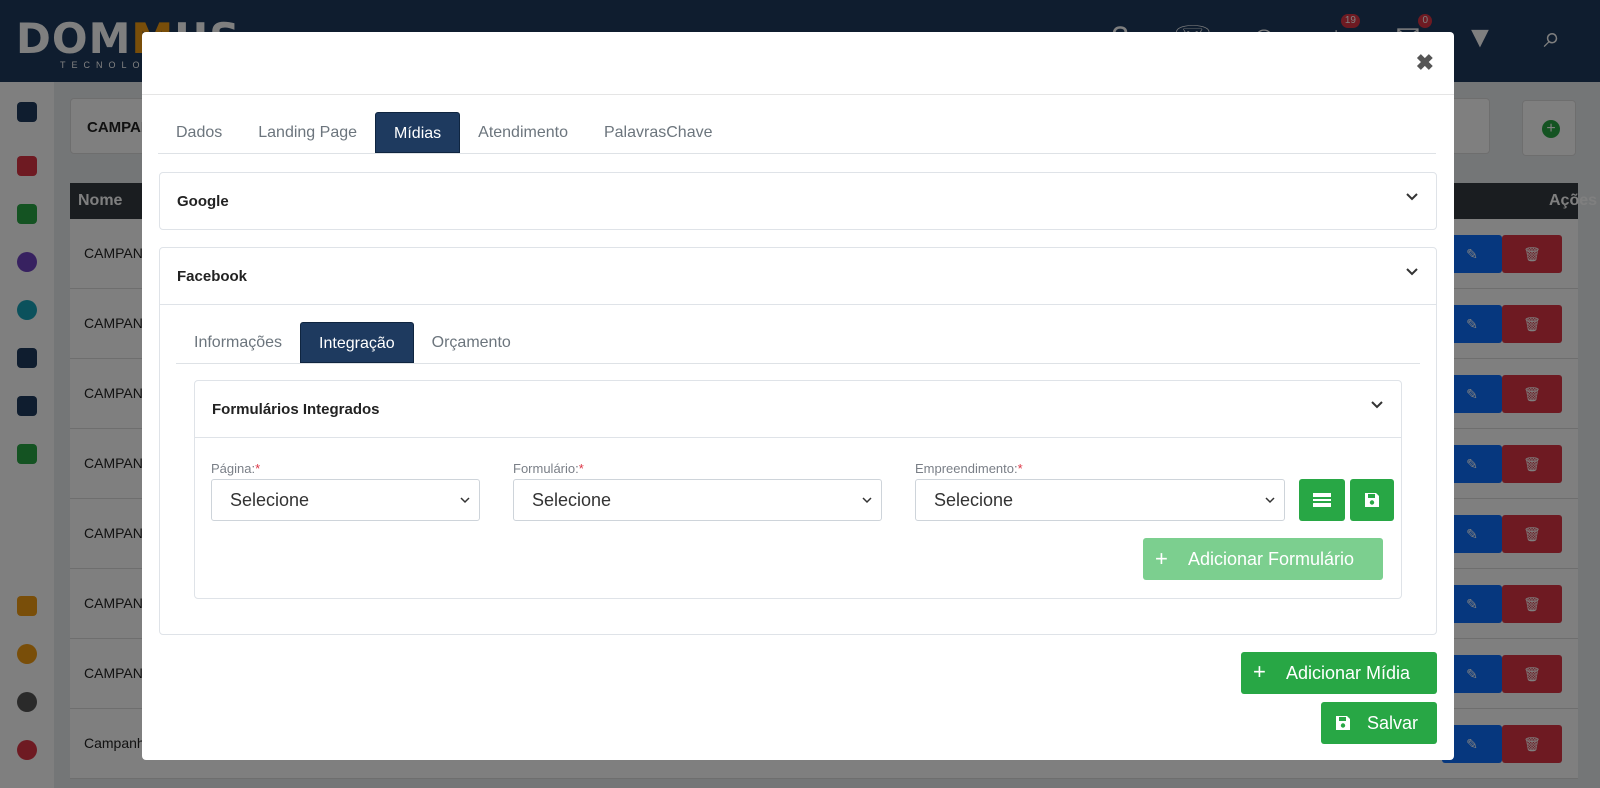  I want to click on add-media-button: + Adicionar Mídia, so click(1339, 673).